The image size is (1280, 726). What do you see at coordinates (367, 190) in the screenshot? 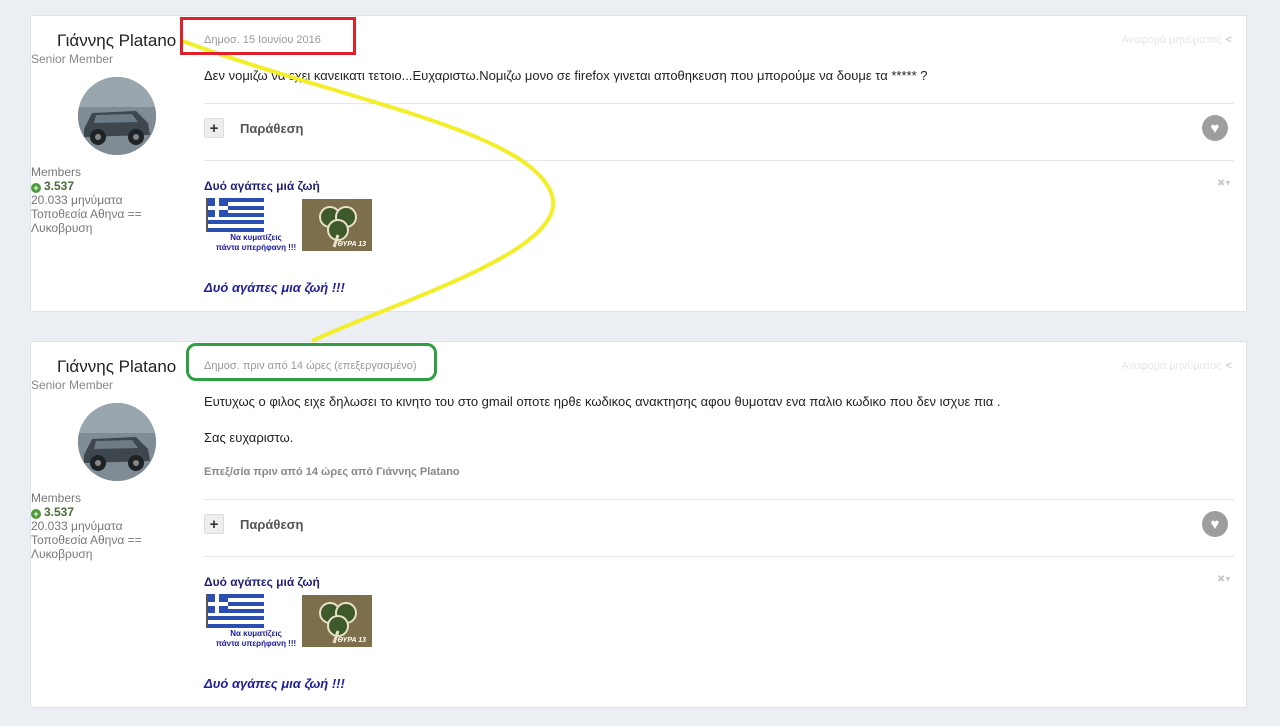
I see `yellow-arrow-line` at bounding box center [367, 190].